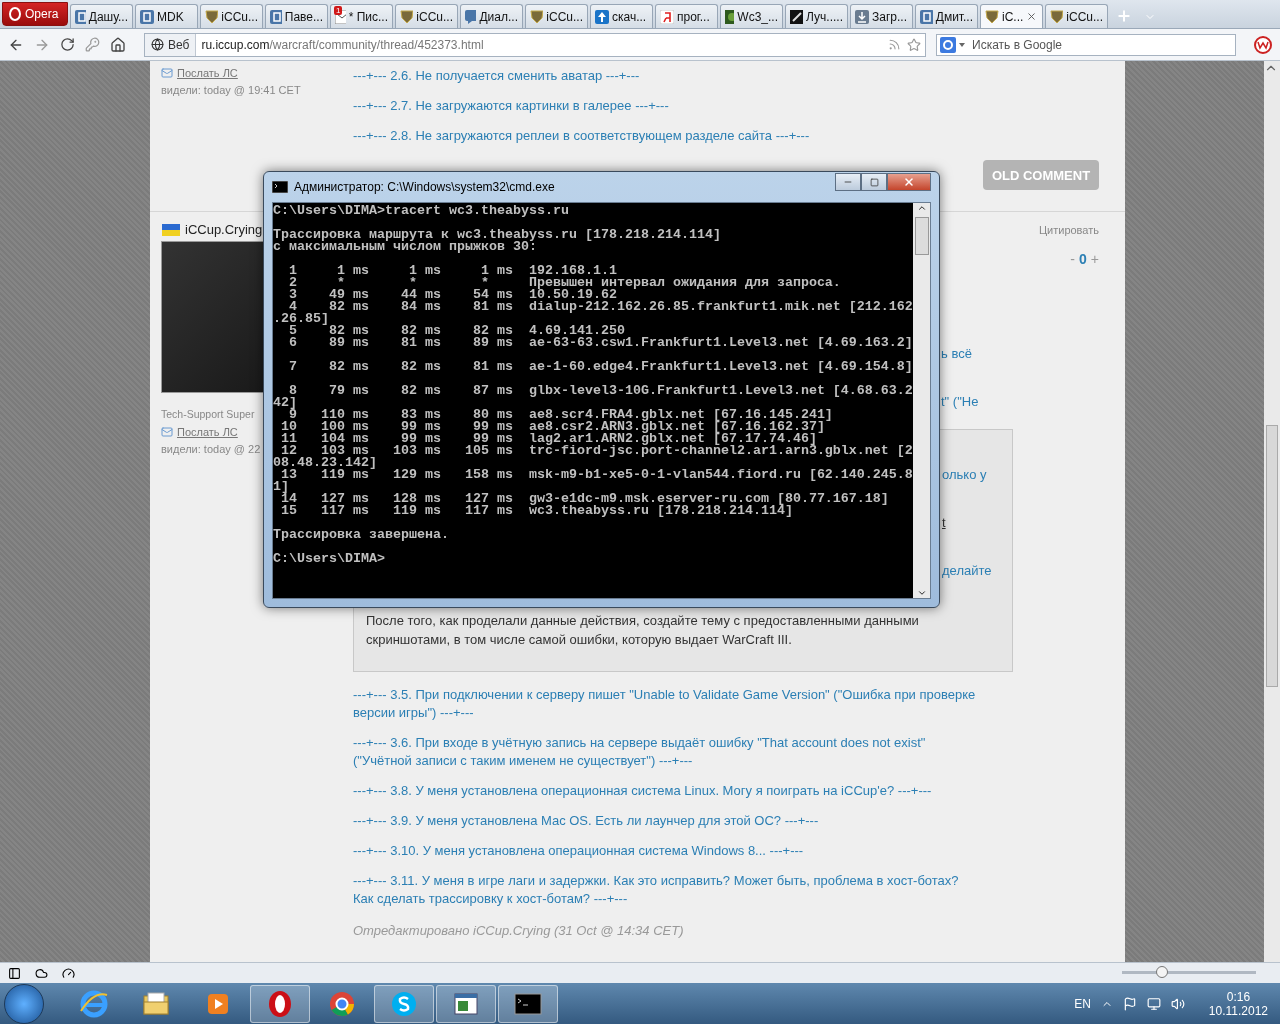  I want to click on rss-icon, so click(894, 44).